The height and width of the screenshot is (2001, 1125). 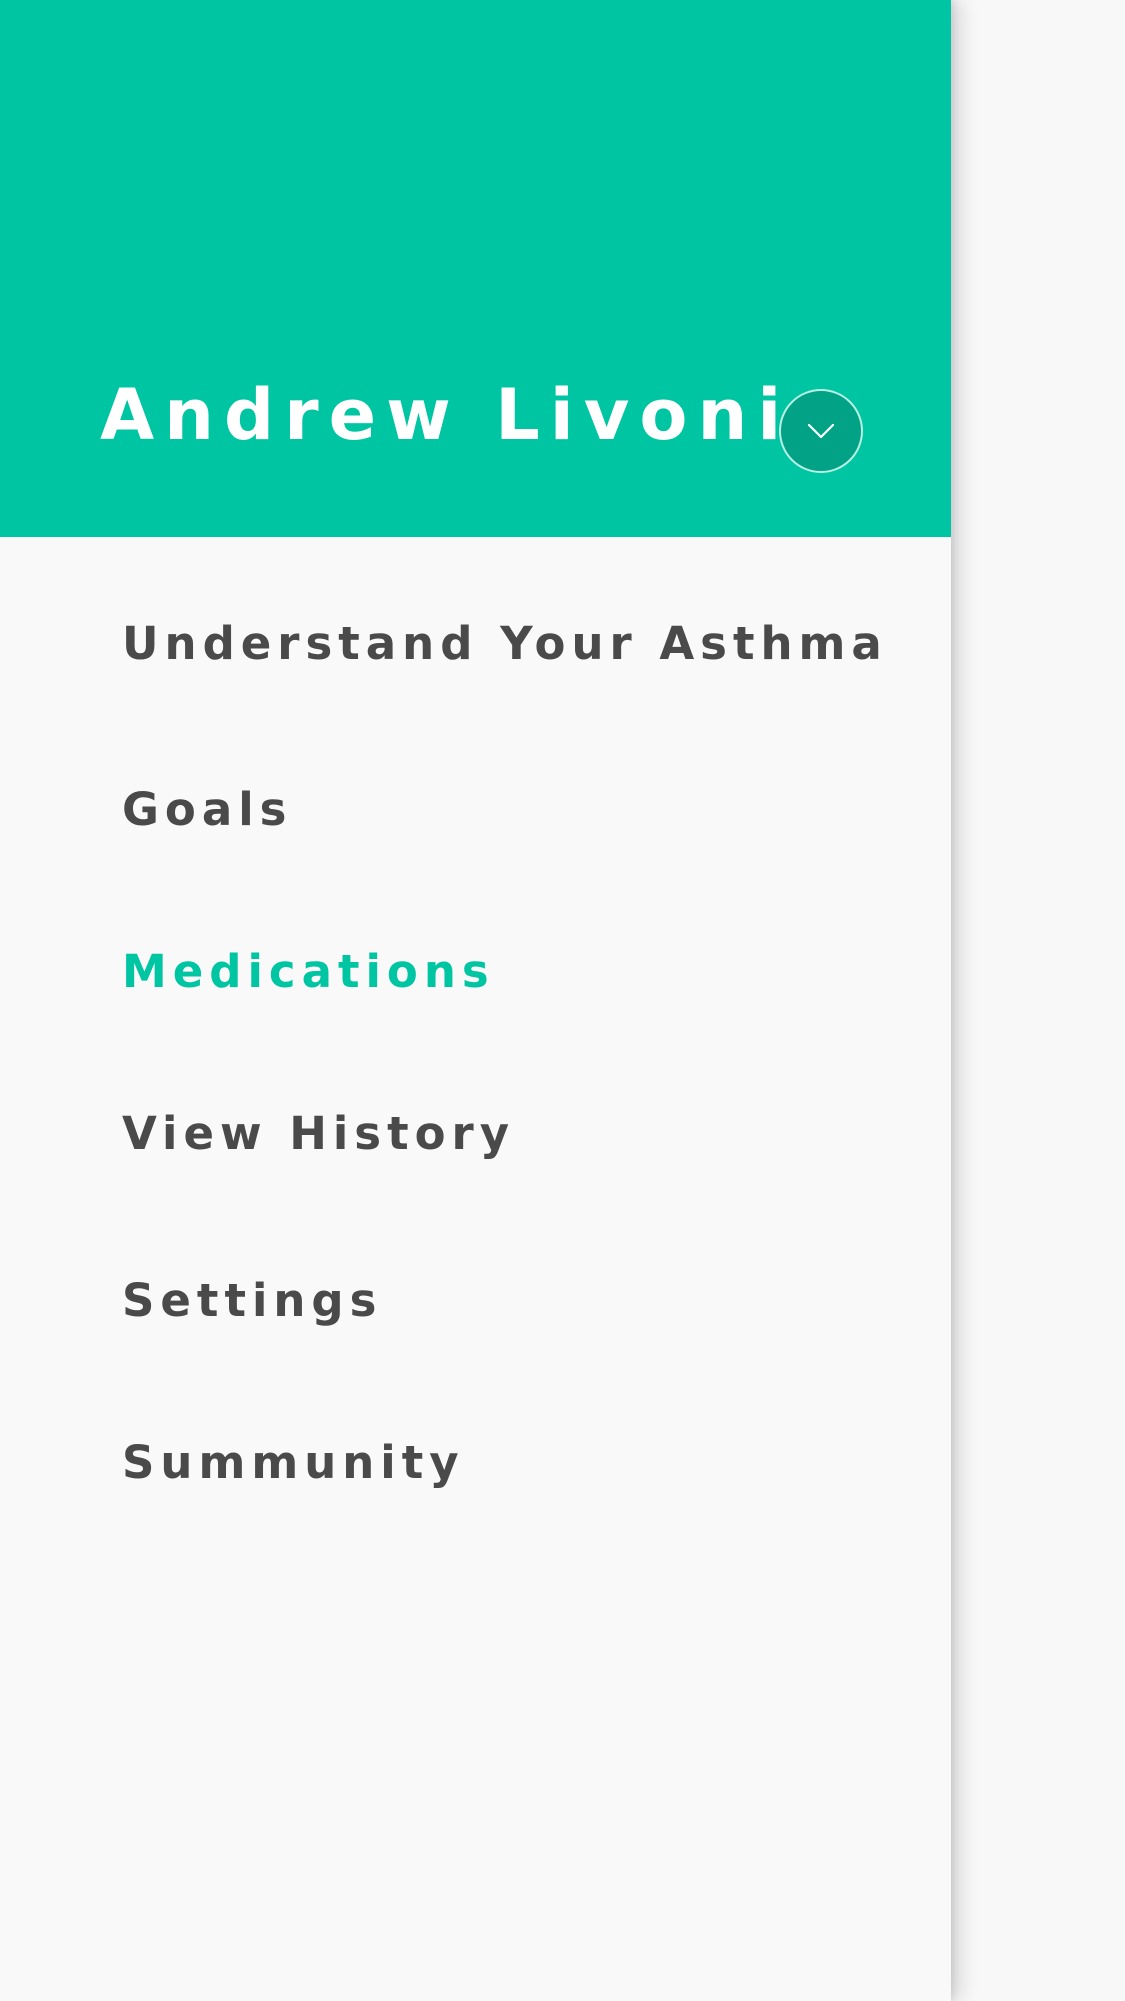 What do you see at coordinates (308, 971) in the screenshot?
I see `menu-item-medications: Medications` at bounding box center [308, 971].